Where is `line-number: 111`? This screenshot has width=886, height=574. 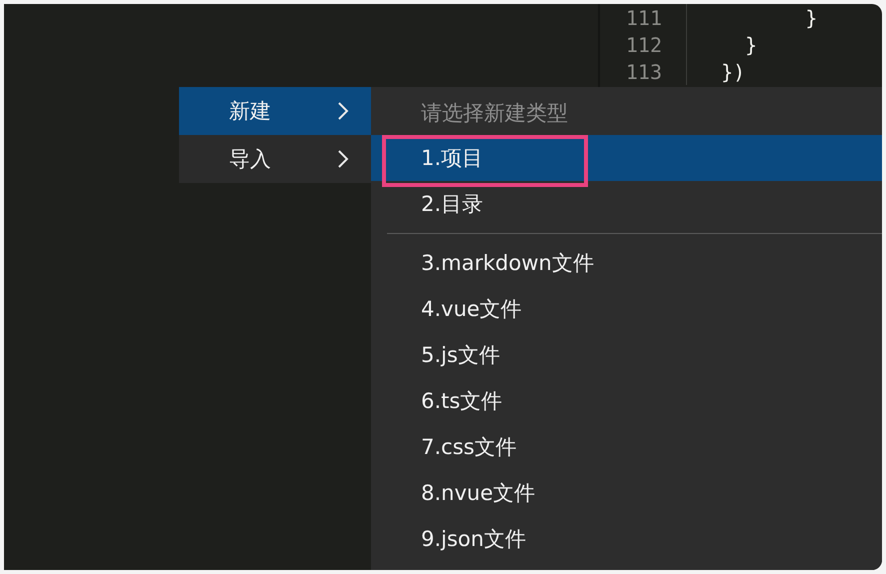 line-number: 111 is located at coordinates (643, 18).